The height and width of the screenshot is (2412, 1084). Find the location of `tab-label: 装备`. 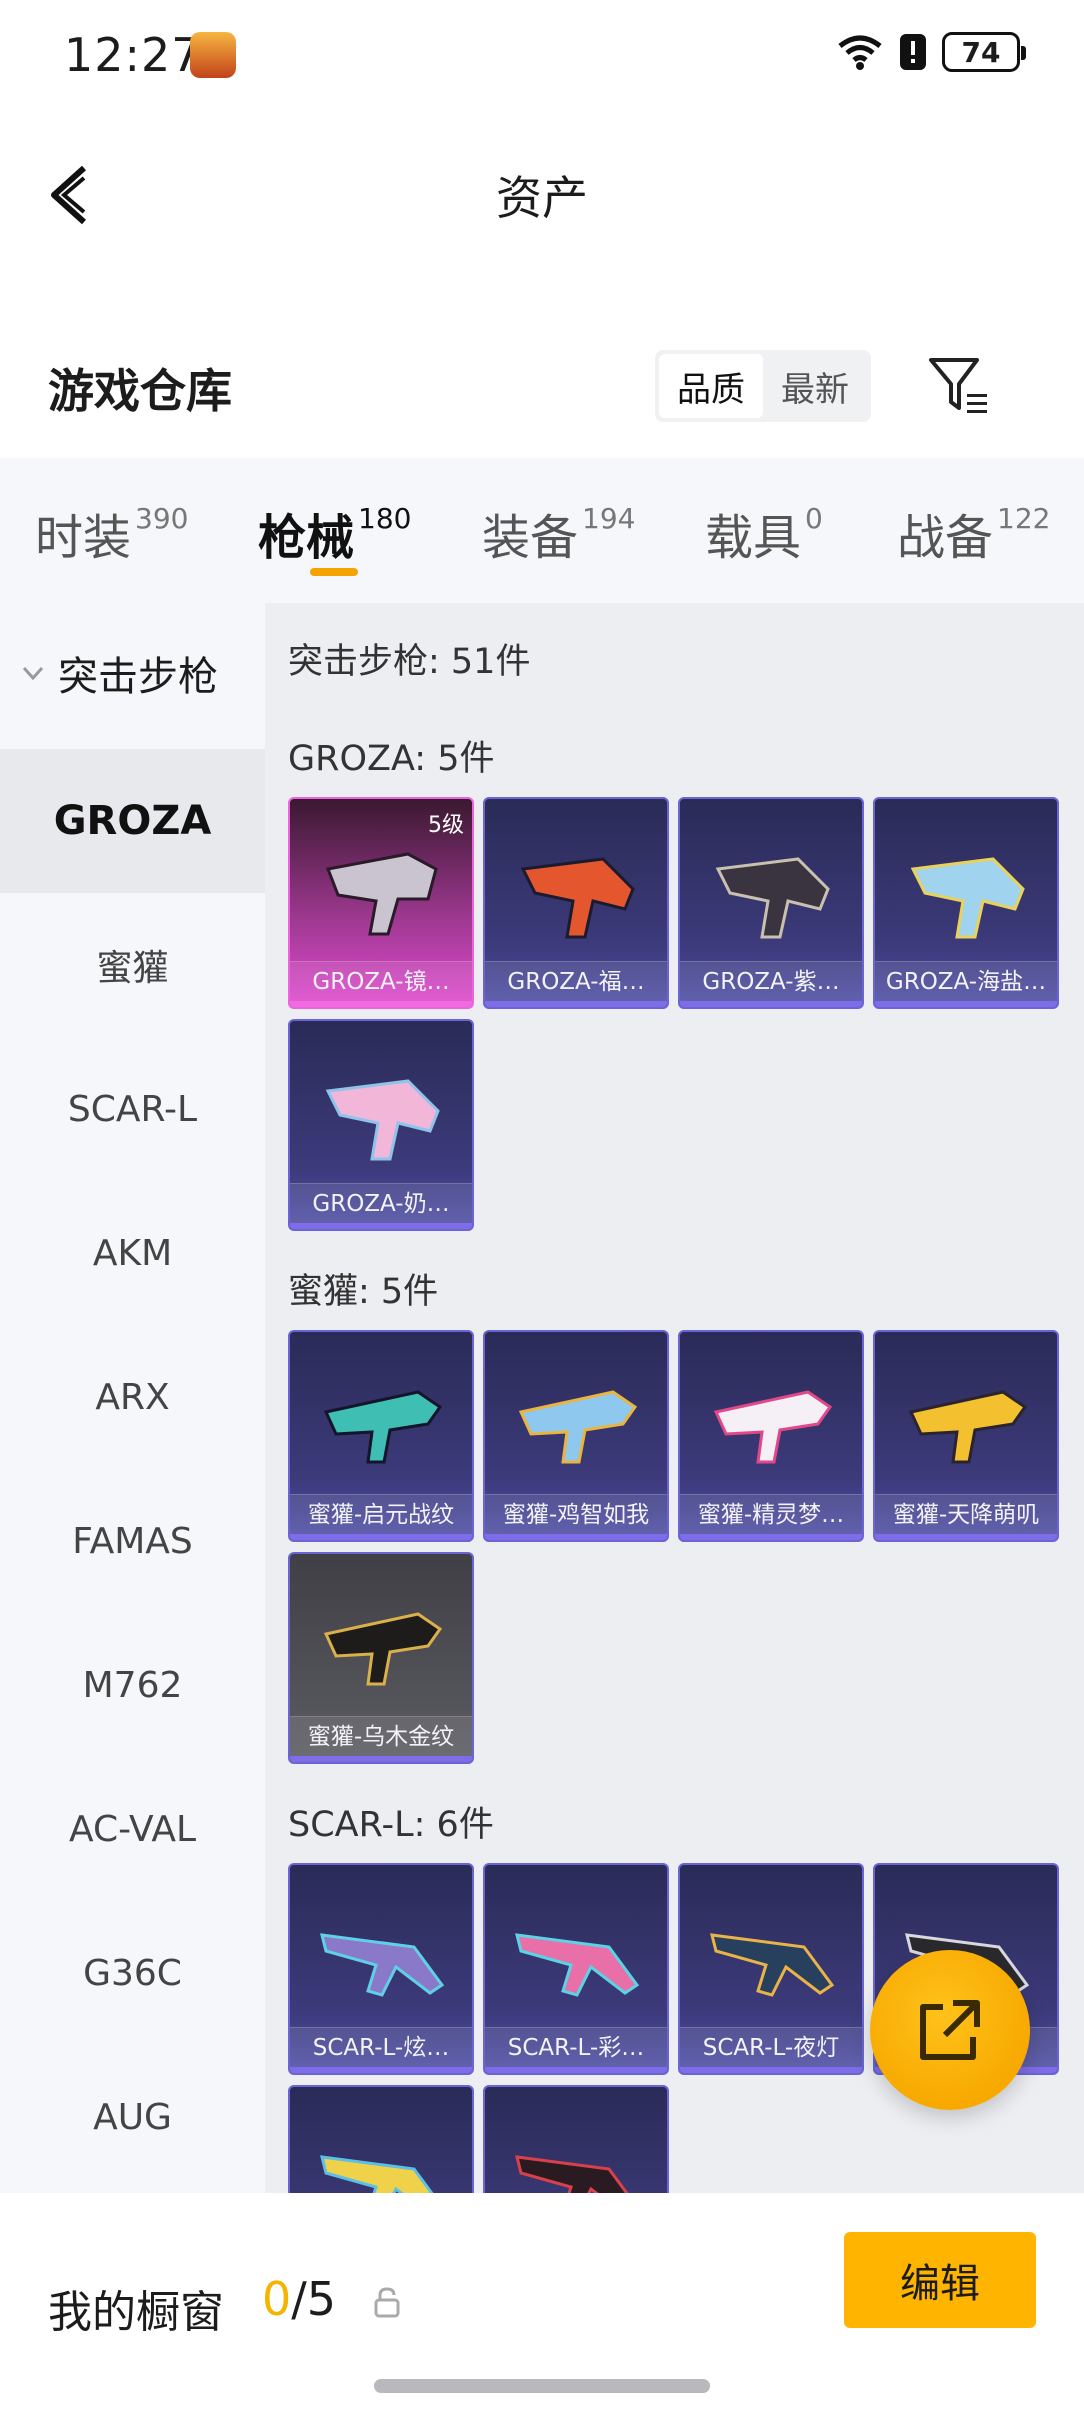

tab-label: 装备 is located at coordinates (530, 538).